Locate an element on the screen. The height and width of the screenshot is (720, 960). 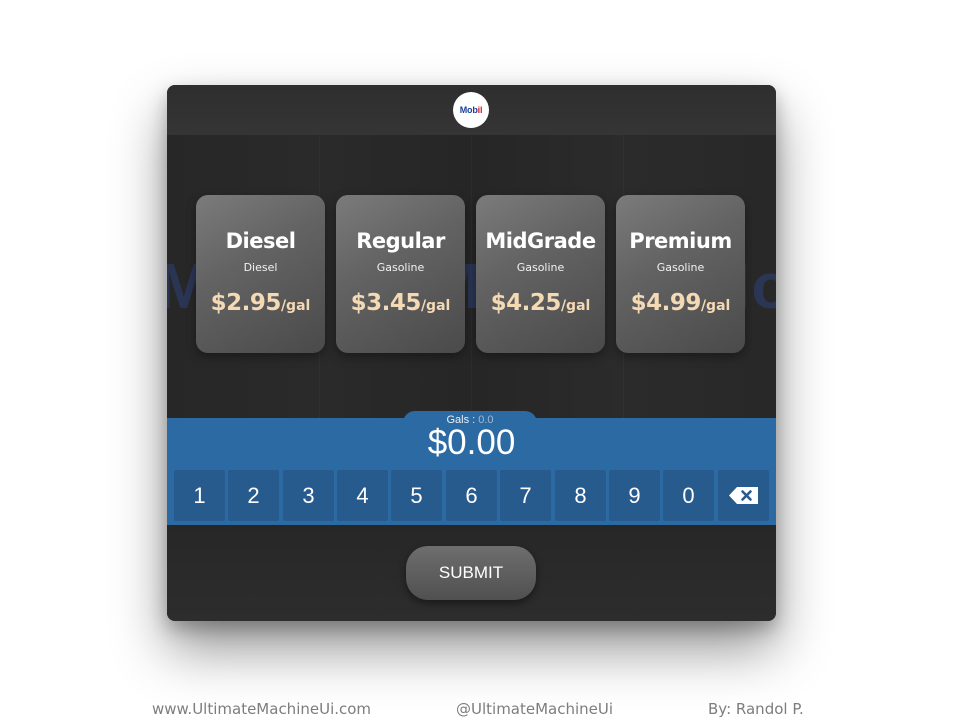
fuel-card-midgrade: MidGrade Gasoline $4.25/gal is located at coordinates (540, 274).